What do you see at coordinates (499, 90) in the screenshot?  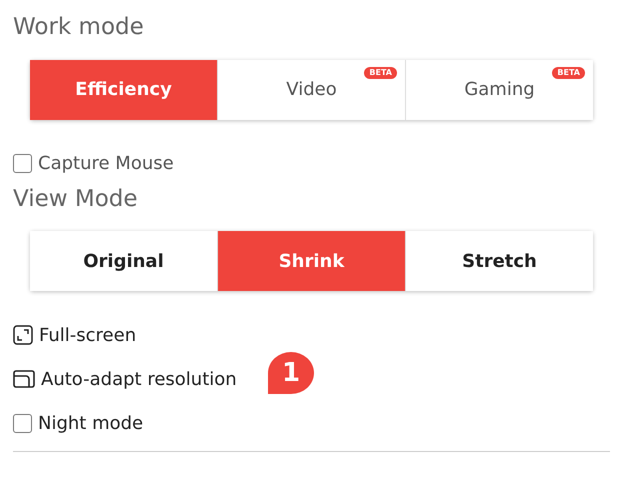 I see `mode-tab: Gaming BETA` at bounding box center [499, 90].